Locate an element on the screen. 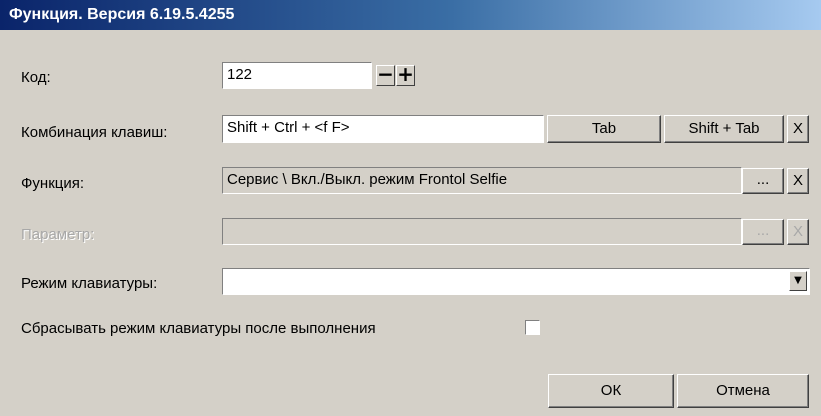 This screenshot has height=416, width=821. keyboard-mode-select is located at coordinates (516, 281).